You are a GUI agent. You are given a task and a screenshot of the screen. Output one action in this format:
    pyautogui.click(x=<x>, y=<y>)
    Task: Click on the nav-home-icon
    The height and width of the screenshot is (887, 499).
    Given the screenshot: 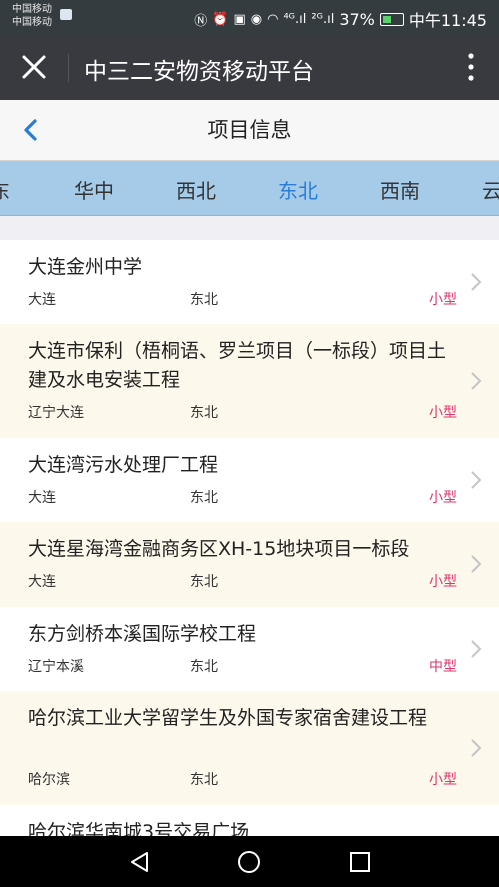 What is the action you would take?
    pyautogui.click(x=249, y=862)
    